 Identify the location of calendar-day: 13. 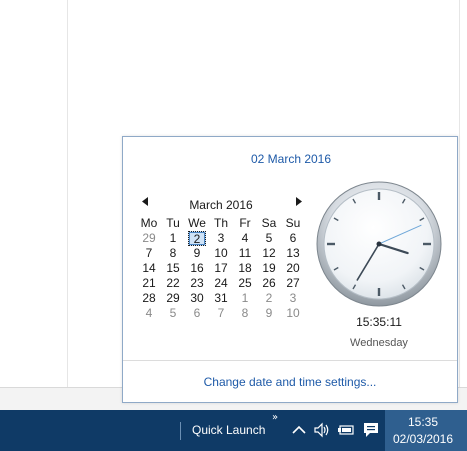
(293, 253).